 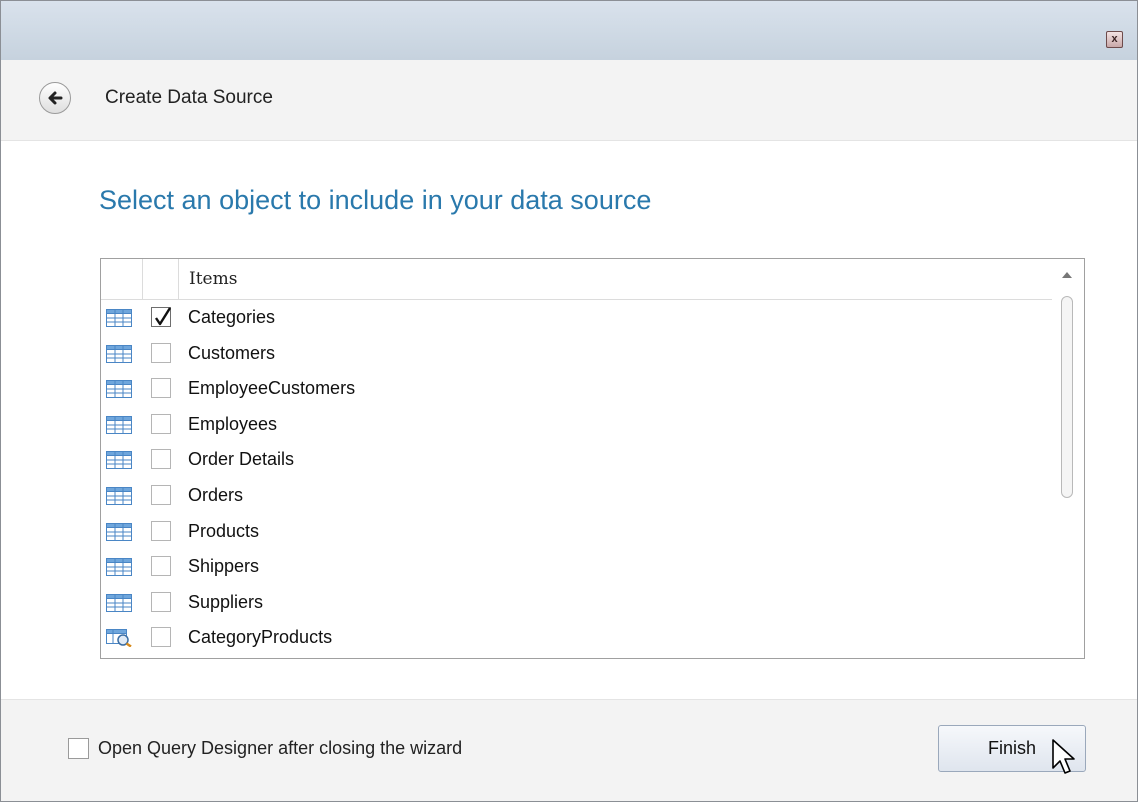 What do you see at coordinates (224, 530) in the screenshot?
I see `item-label: Products` at bounding box center [224, 530].